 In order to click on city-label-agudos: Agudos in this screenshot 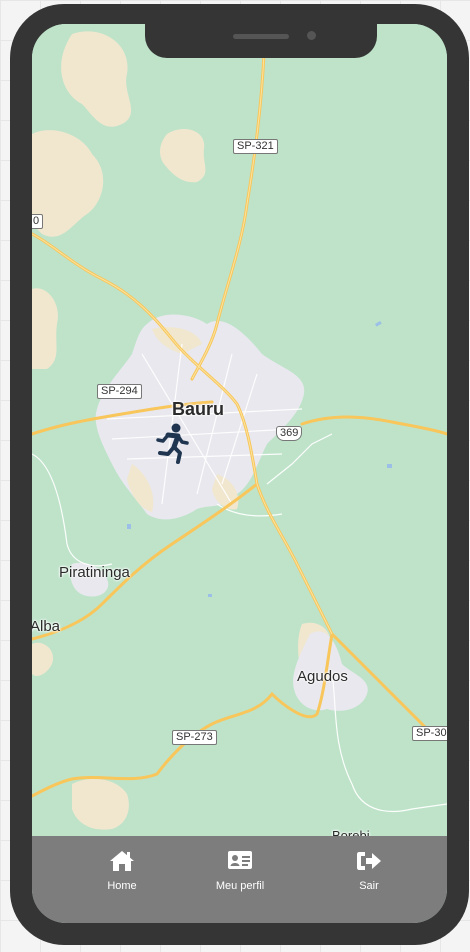, I will do `click(322, 676)`.